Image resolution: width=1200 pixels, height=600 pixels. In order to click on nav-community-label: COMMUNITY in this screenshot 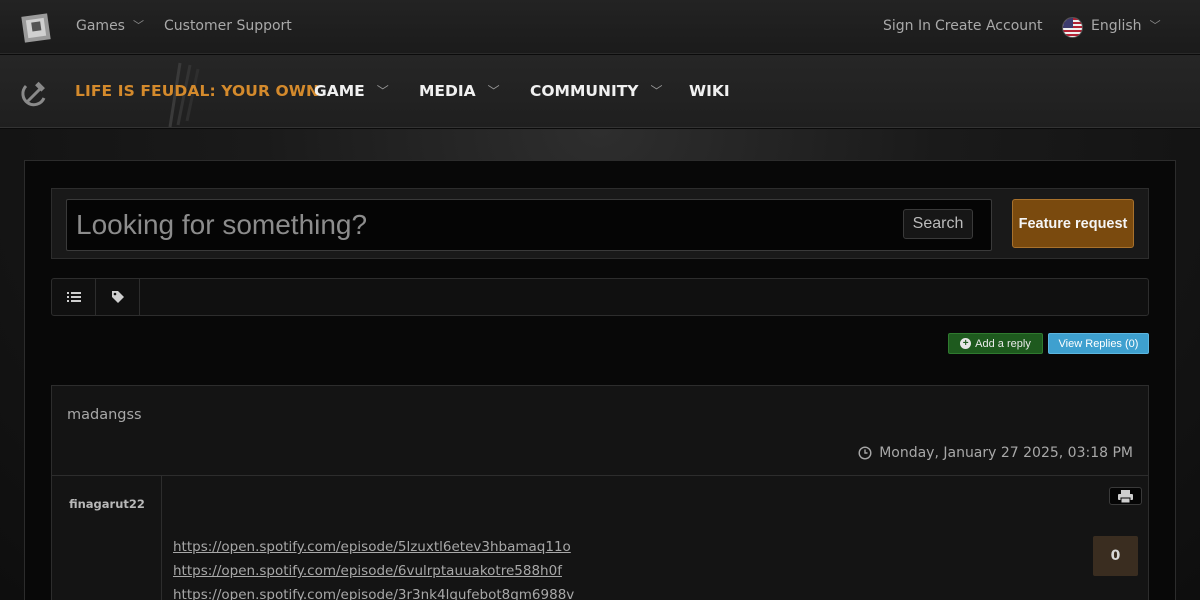, I will do `click(584, 91)`.